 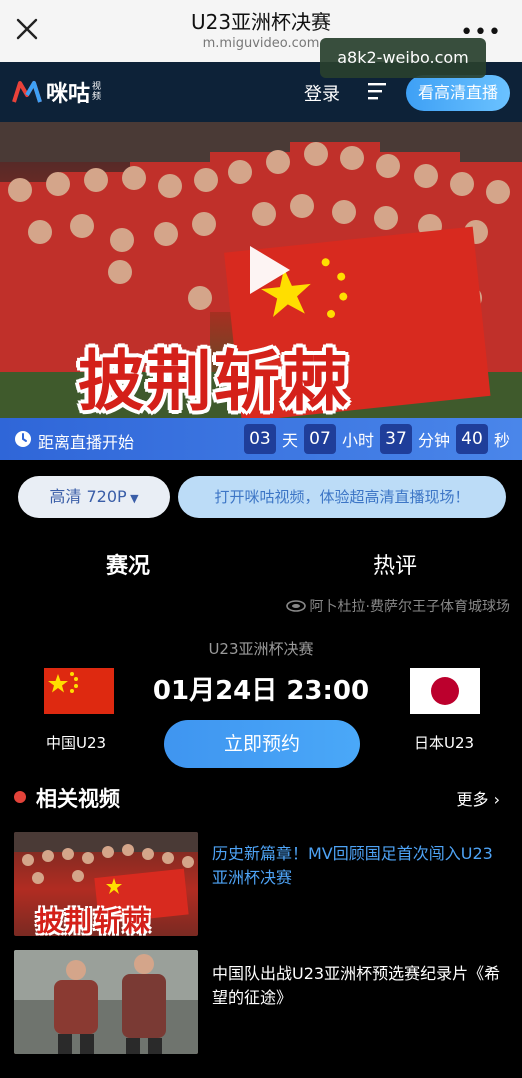 I want to click on migu-logo-icon, so click(x=27, y=92).